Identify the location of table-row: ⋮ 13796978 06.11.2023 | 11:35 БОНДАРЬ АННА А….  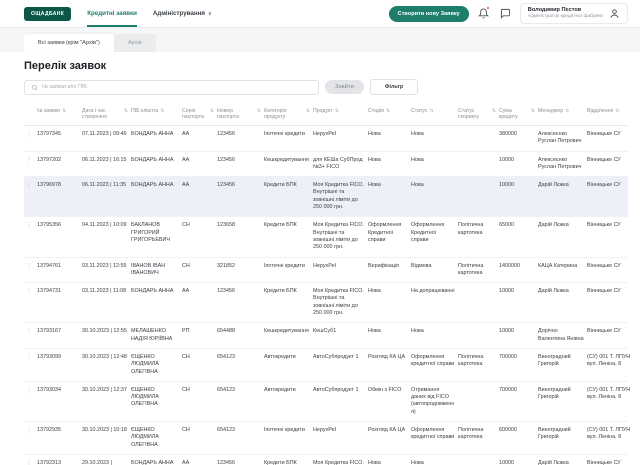
(326, 197).